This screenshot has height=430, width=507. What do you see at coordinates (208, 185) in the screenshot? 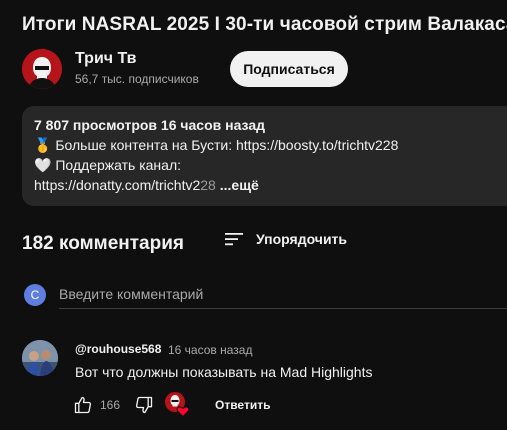
I see `donatty-link-faded: 28` at bounding box center [208, 185].